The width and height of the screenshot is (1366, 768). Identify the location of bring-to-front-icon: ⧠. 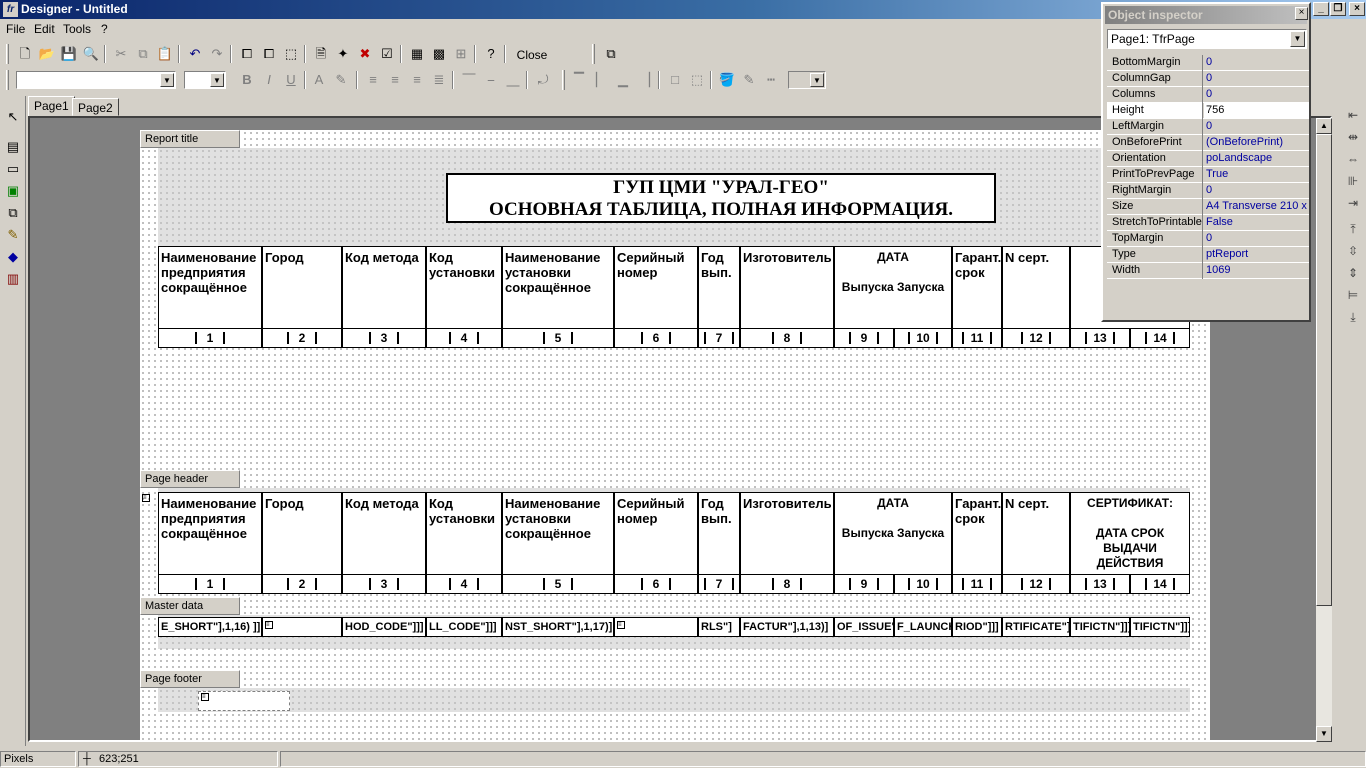
(247, 54).